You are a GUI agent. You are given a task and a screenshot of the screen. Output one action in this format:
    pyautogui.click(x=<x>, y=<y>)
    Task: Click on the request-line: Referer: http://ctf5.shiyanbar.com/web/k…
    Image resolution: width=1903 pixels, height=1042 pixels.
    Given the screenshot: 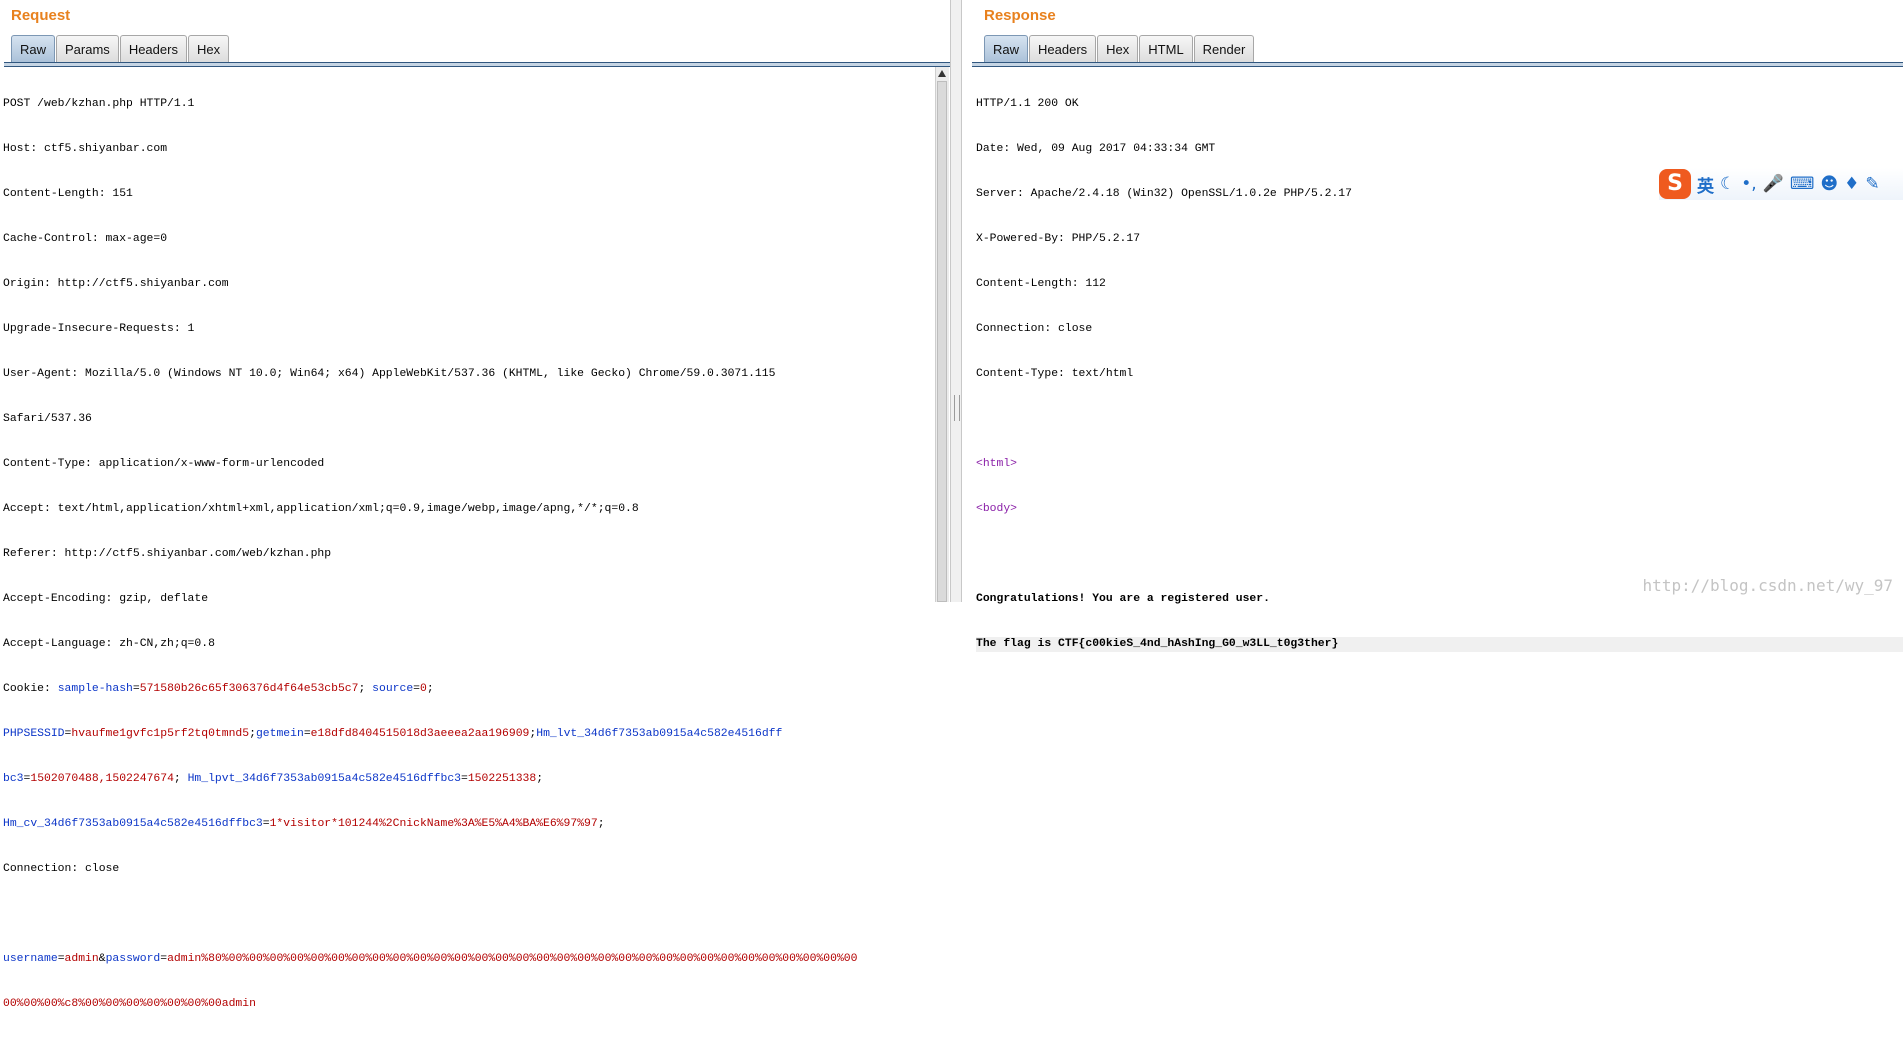 What is the action you would take?
    pyautogui.click(x=167, y=554)
    